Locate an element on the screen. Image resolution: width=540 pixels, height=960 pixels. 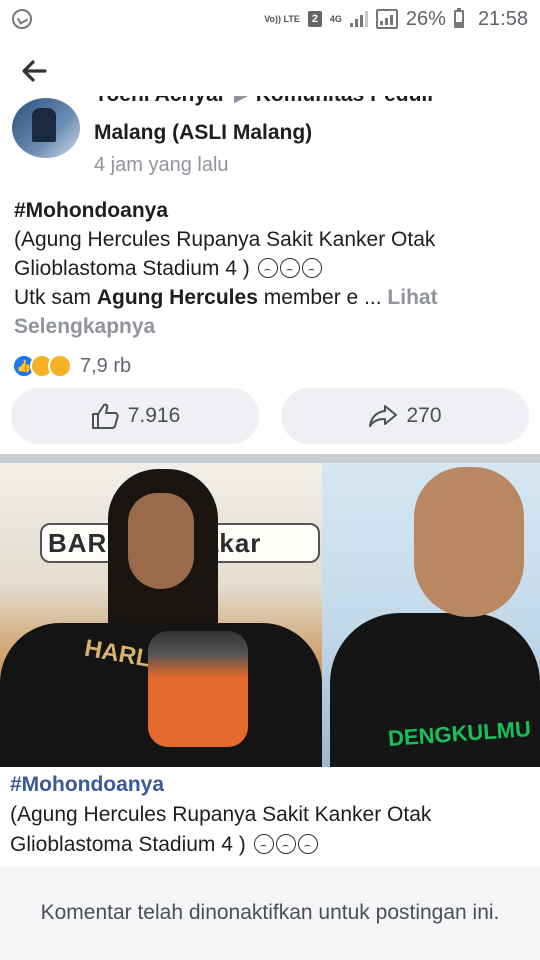
post-text-bold-name: Agung Hercules is located at coordinates (177, 297).